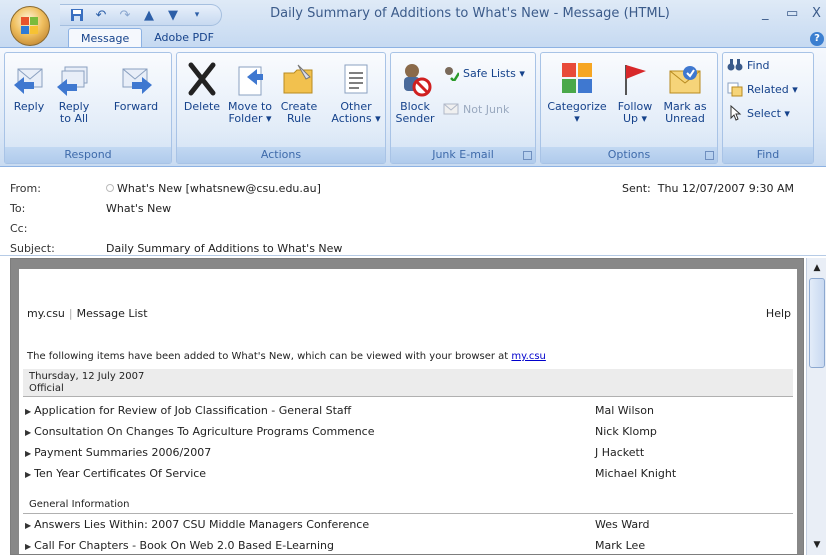 This screenshot has width=826, height=555. I want to click on previous-item-icon: ▲, so click(149, 15).